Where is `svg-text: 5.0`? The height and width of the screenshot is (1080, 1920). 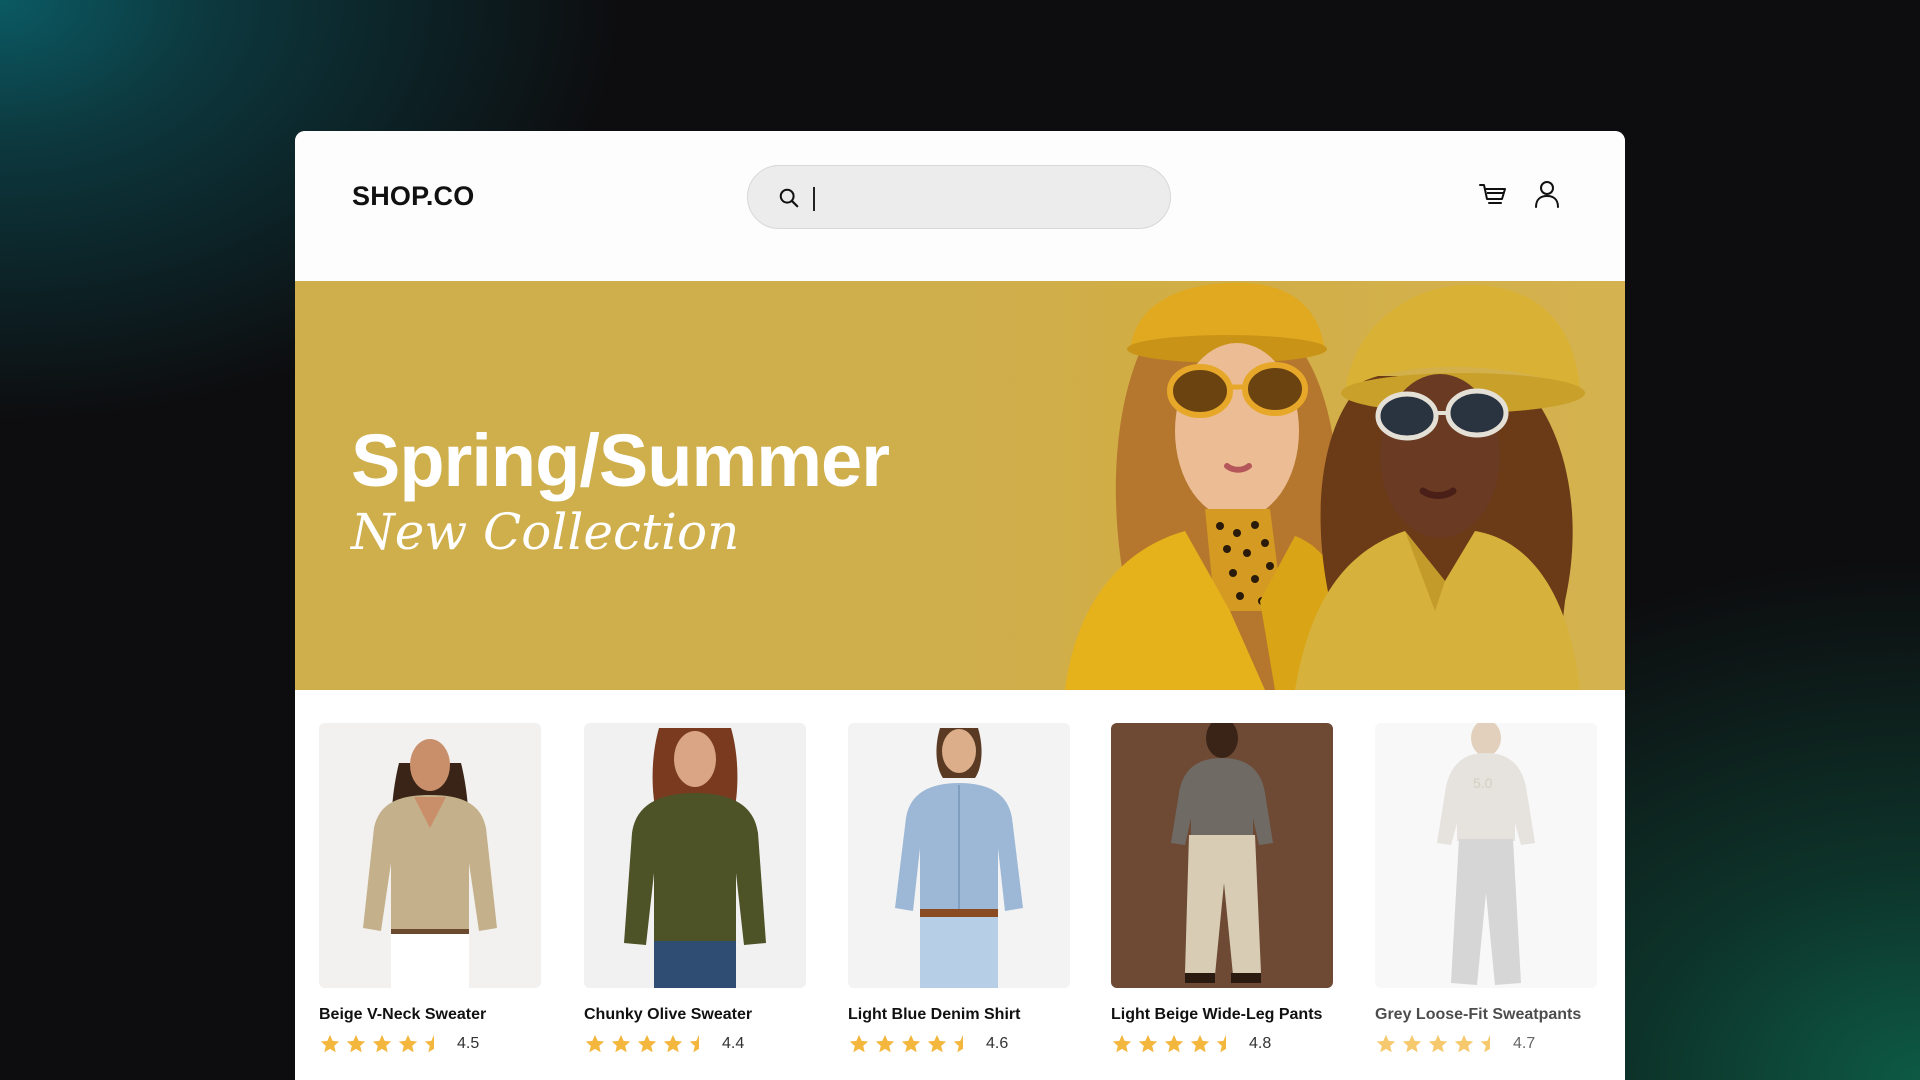 svg-text: 5.0 is located at coordinates (1483, 783).